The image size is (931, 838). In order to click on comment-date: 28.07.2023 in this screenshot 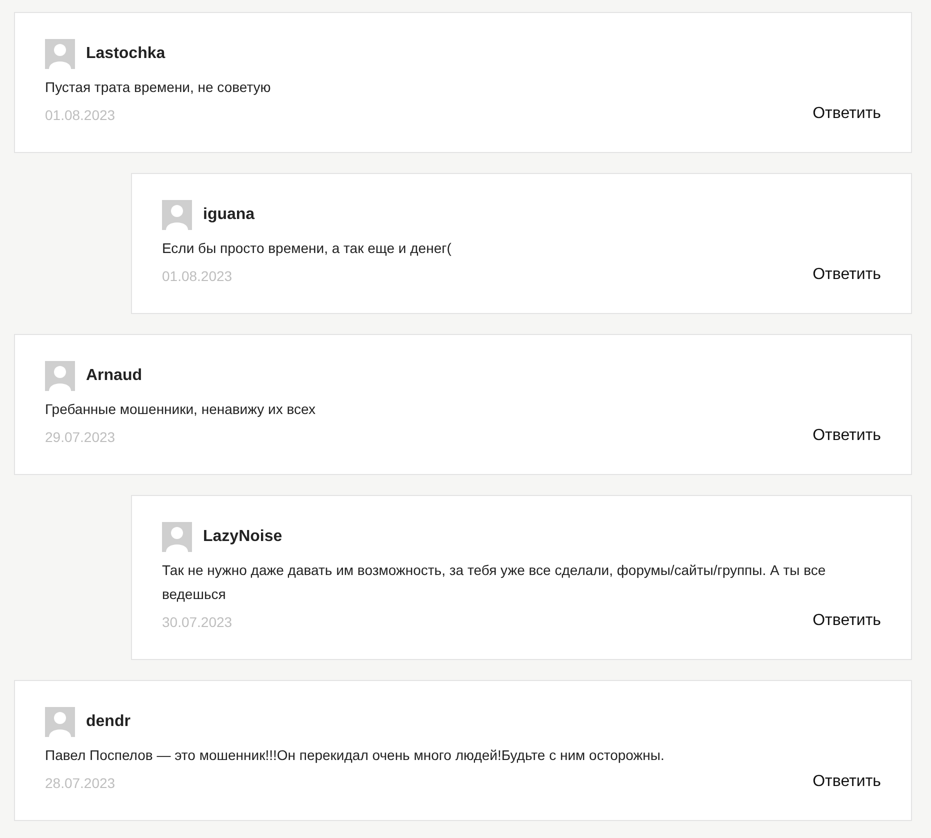, I will do `click(80, 783)`.